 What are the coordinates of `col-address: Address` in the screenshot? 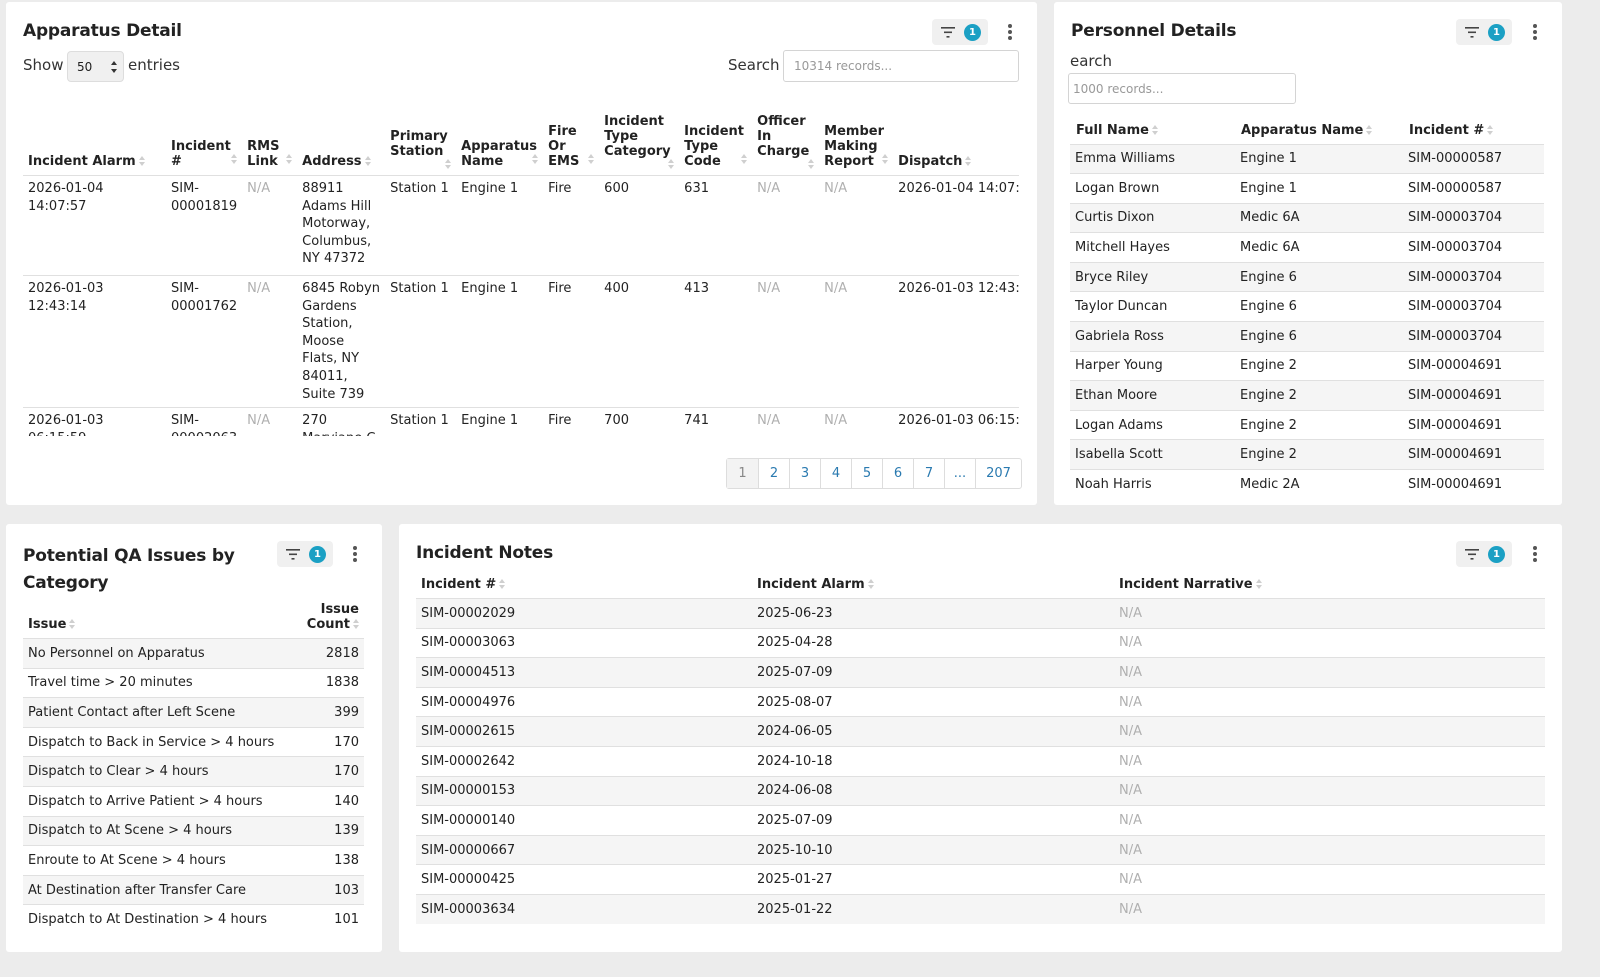 It's located at (341, 145).